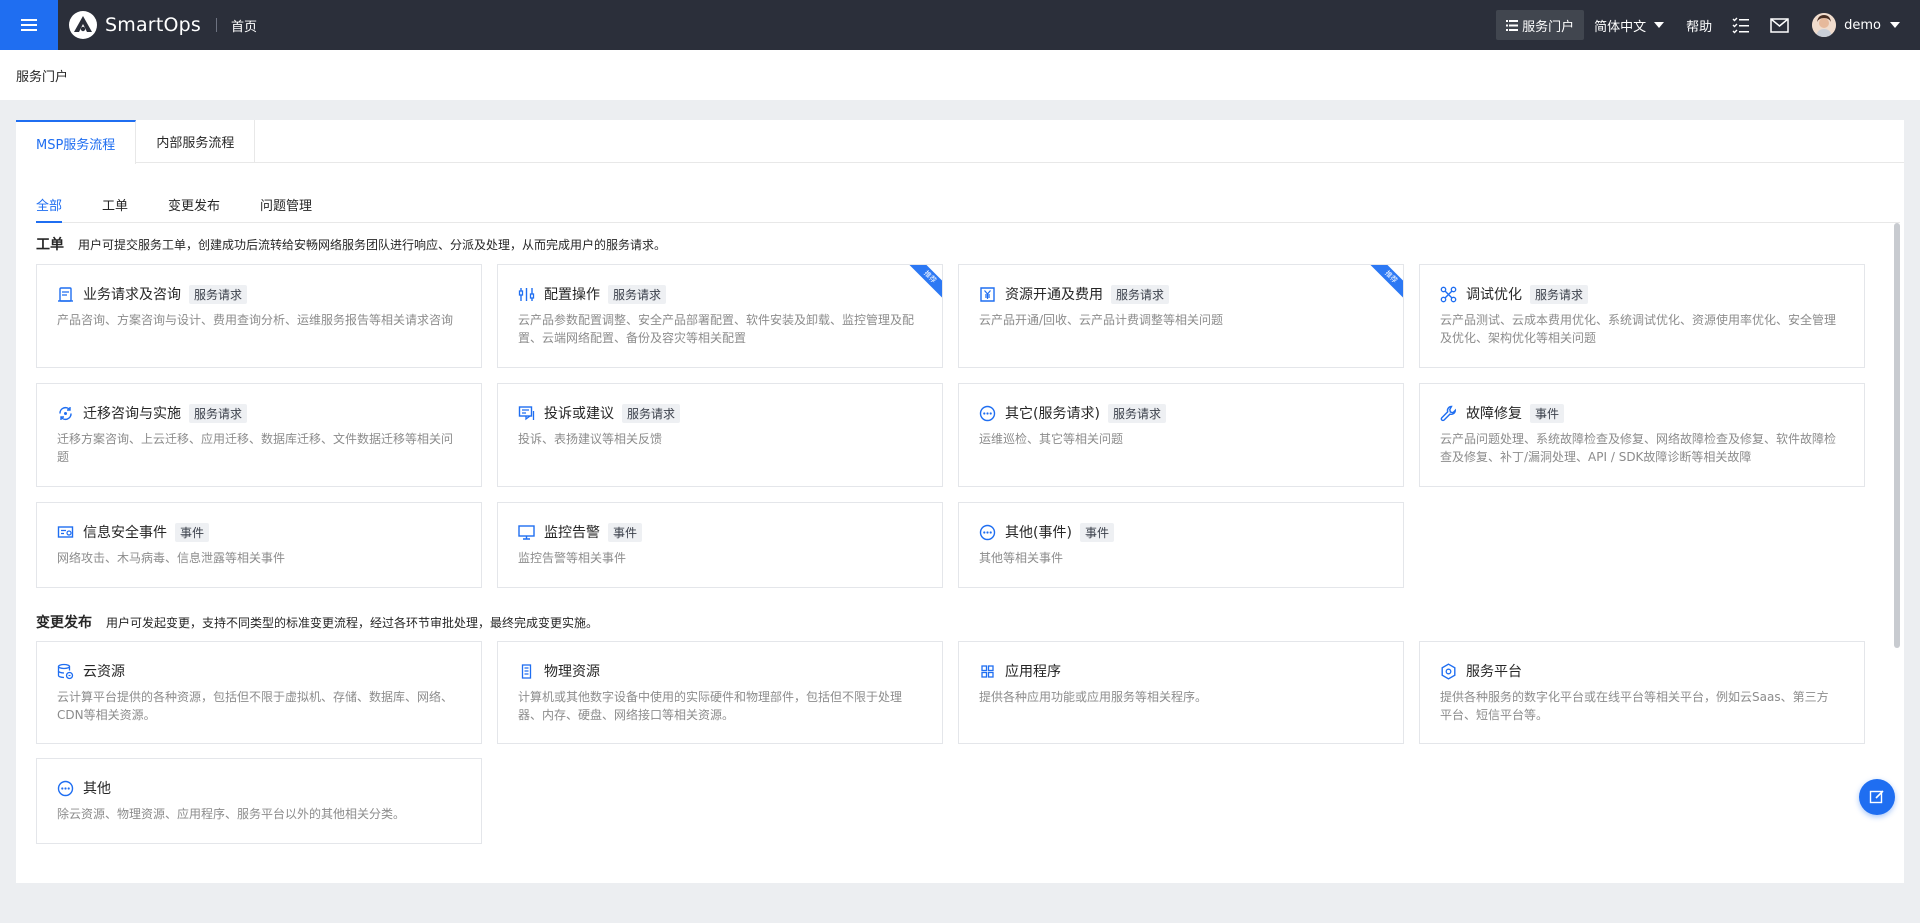 This screenshot has height=923, width=1920. What do you see at coordinates (1824, 25) in the screenshot?
I see `avatar` at bounding box center [1824, 25].